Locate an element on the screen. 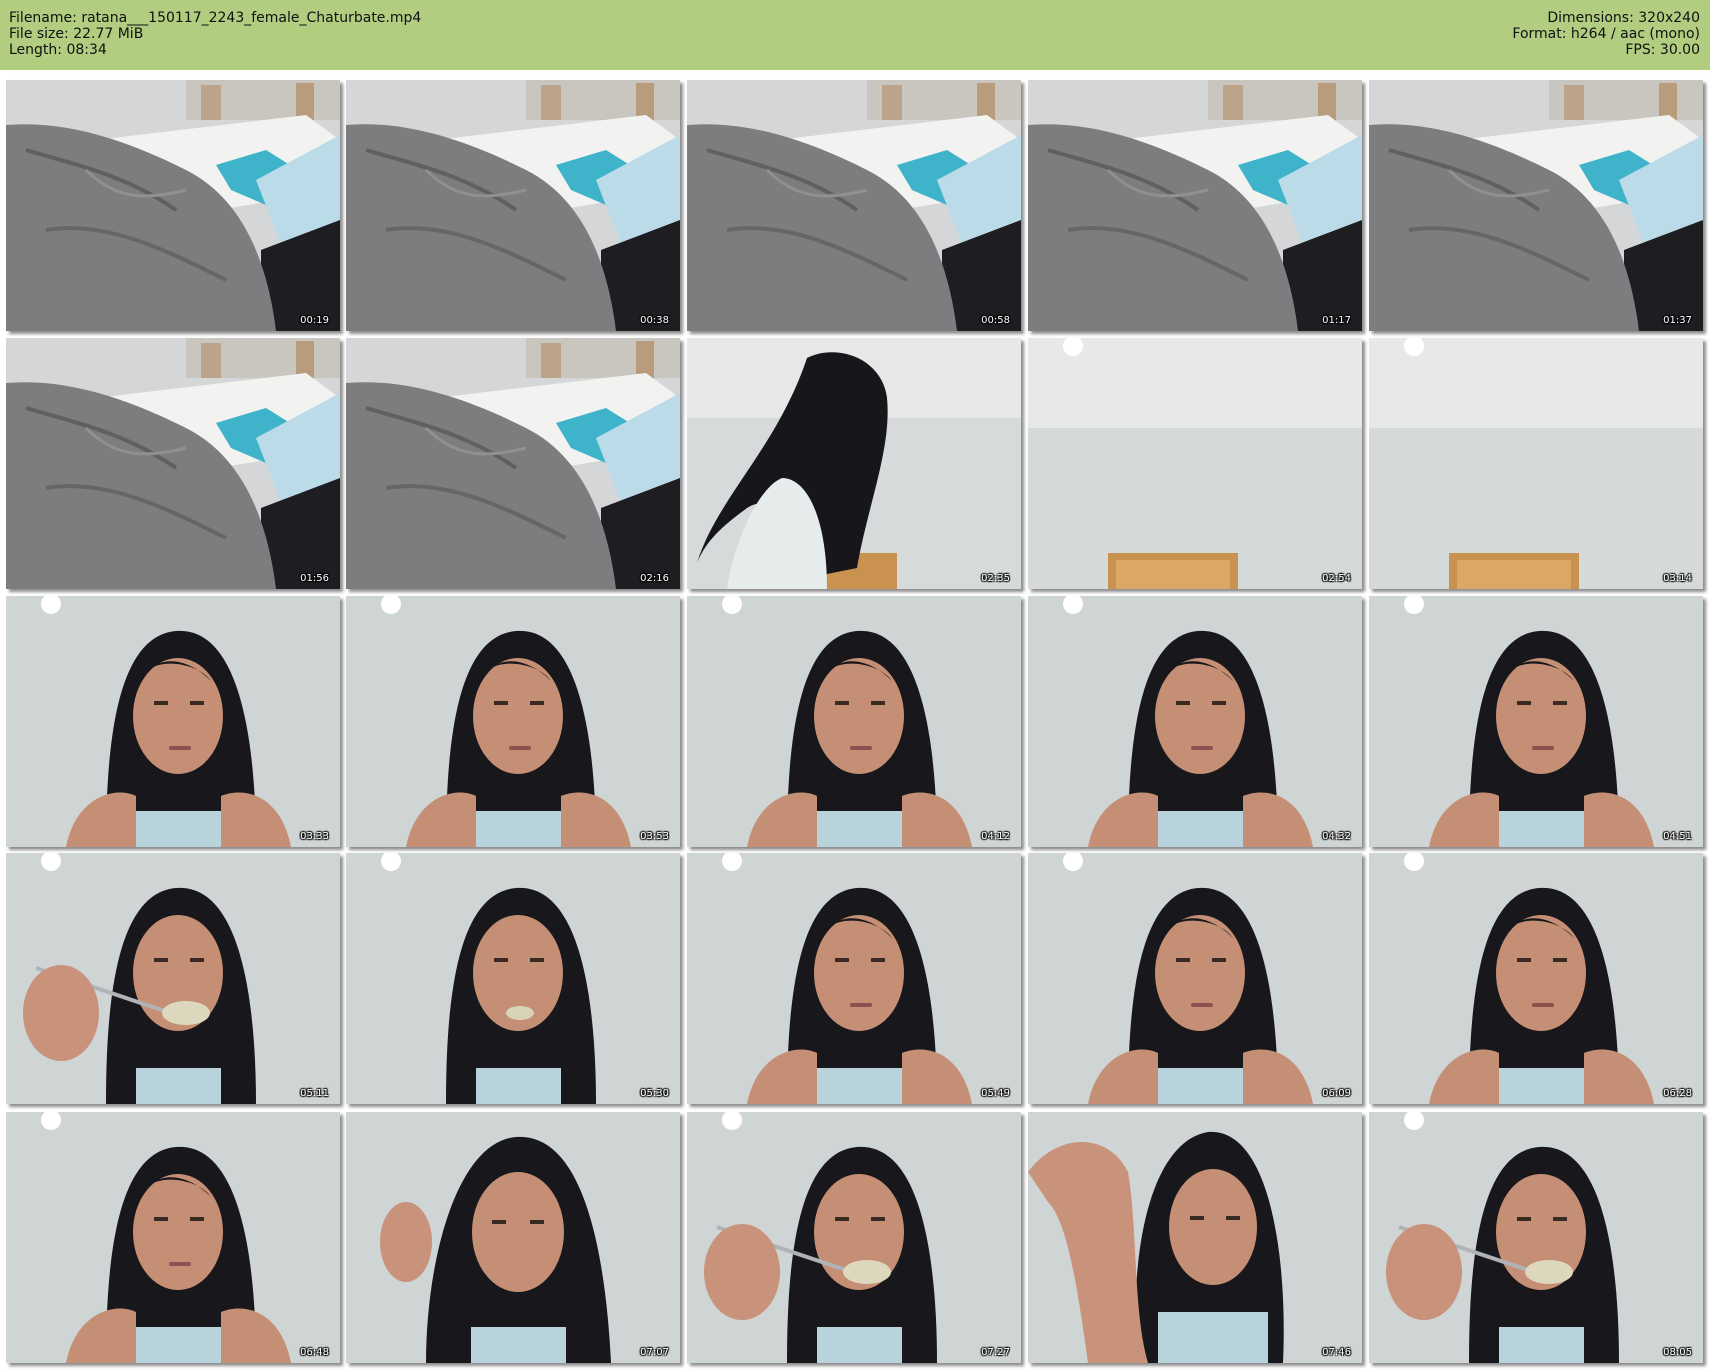  video-thumbnail: 03:33 is located at coordinates (173, 721).